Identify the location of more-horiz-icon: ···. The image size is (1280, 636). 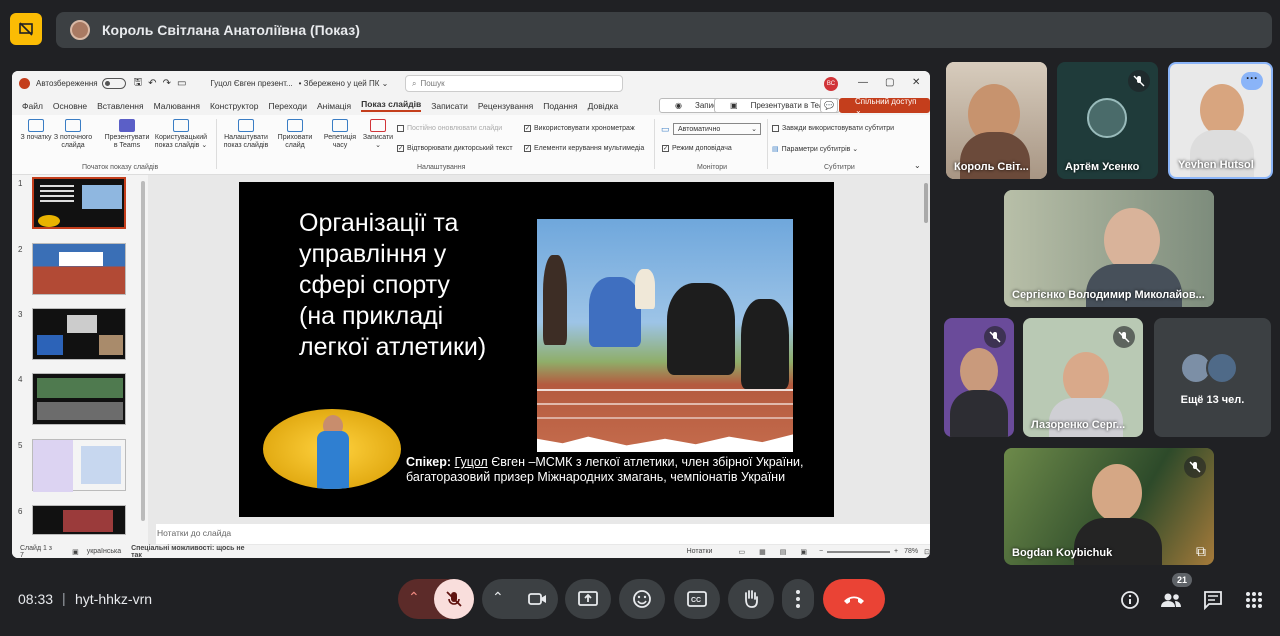
(1252, 81).